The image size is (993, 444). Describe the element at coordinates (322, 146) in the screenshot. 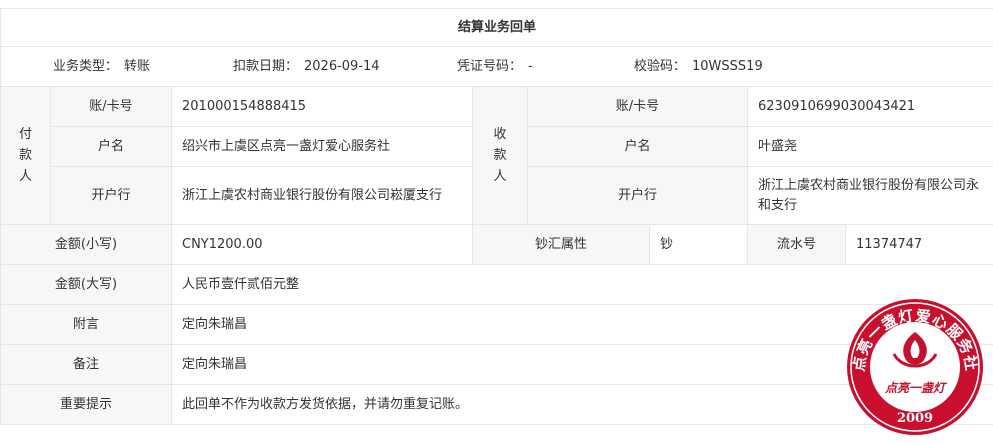

I see `payer-name: 绍兴市上虞区点亮一盏灯爱心服务社` at that location.